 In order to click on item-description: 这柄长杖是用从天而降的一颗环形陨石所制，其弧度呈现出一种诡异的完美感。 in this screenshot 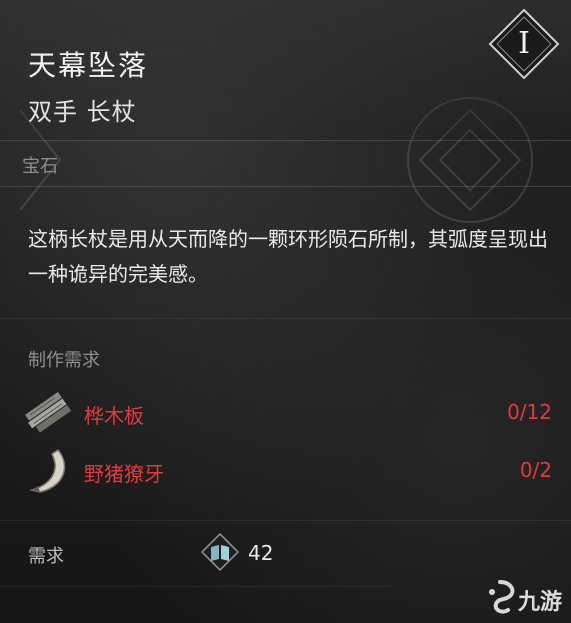, I will do `click(288, 256)`.